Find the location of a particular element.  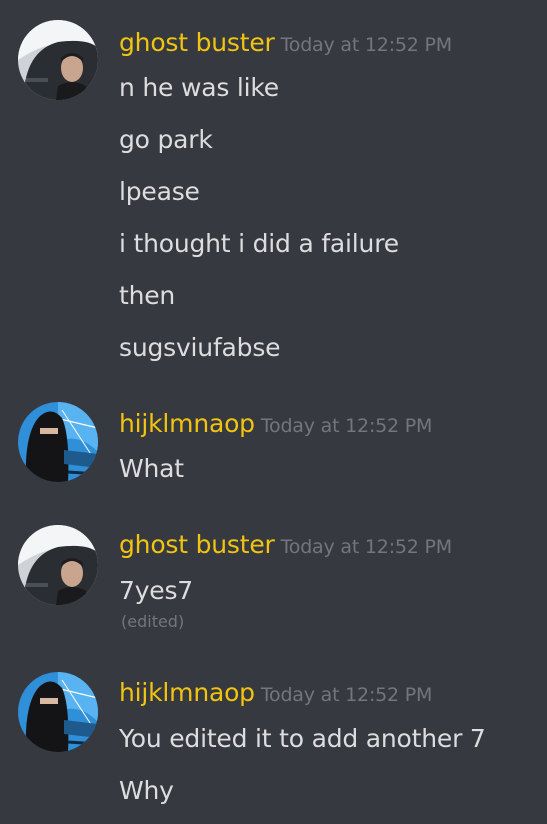

message-line: What is located at coordinates (151, 468).